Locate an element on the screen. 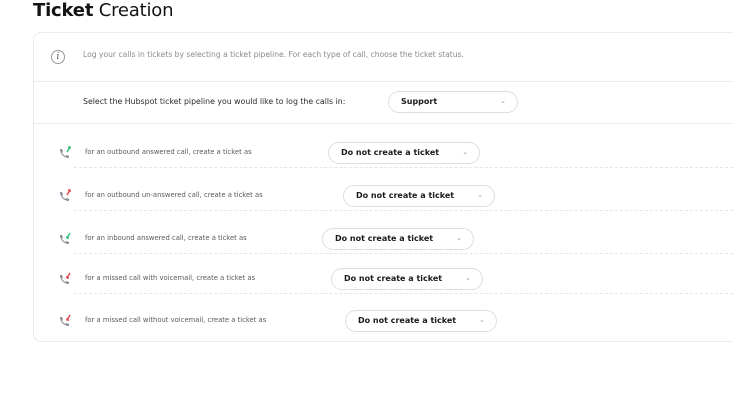 This screenshot has width=750, height=393. page-title-bold: Ticket is located at coordinates (63, 10).